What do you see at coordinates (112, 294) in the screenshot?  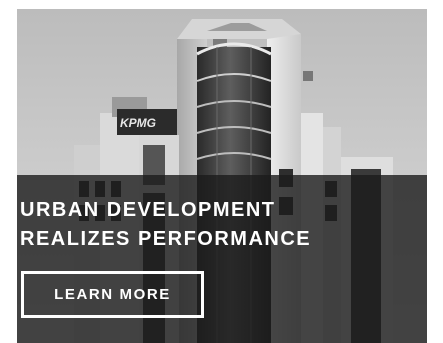 I see `learn-more-button: LEARN MORE` at bounding box center [112, 294].